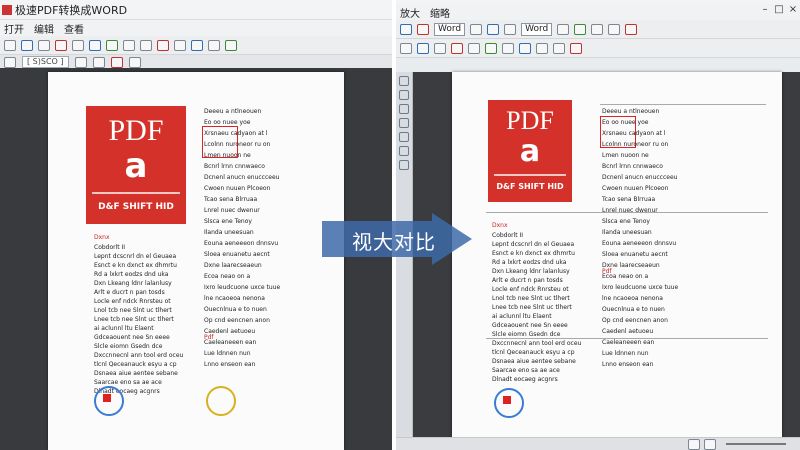 The width and height of the screenshot is (800, 450). Describe the element at coordinates (576, 48) in the screenshot. I see `review-icon` at that location.